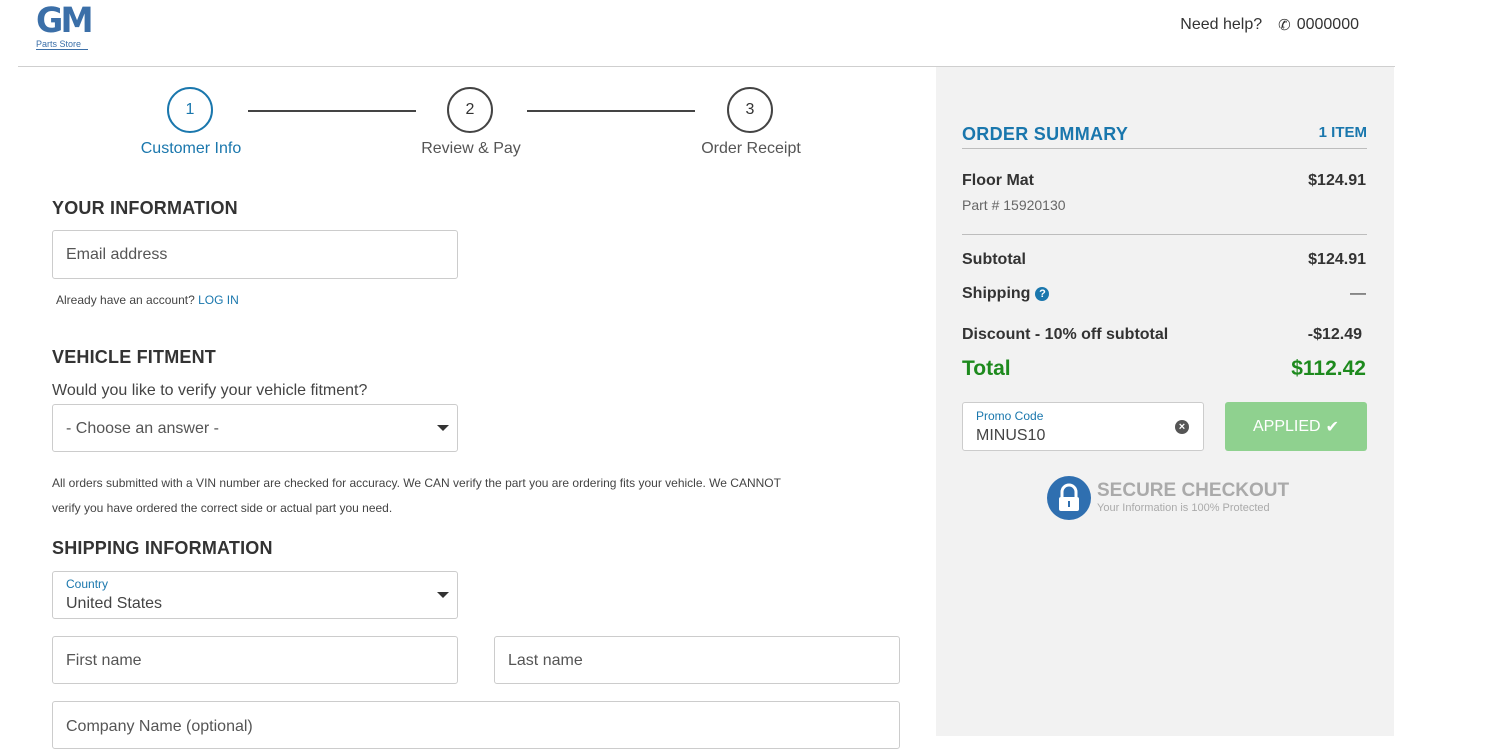 Image resolution: width=1500 pixels, height=749 pixels. What do you see at coordinates (142, 428) in the screenshot?
I see `fitment-select-value: - Choose an answer -` at bounding box center [142, 428].